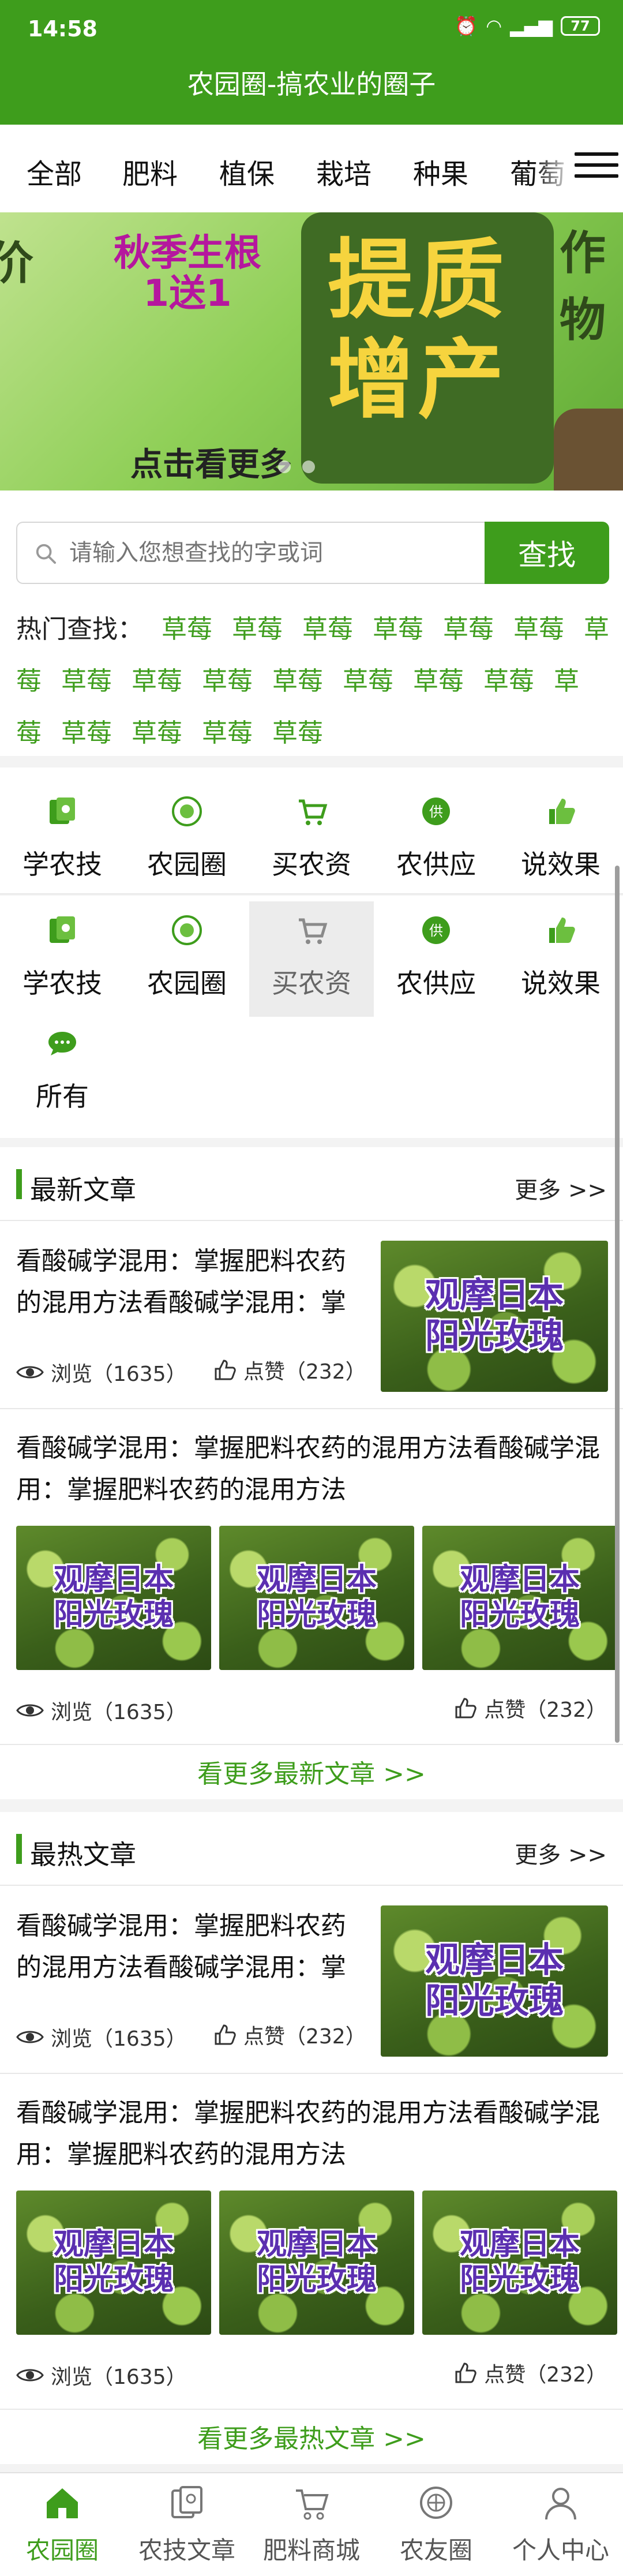  I want to click on banner-right-text: 作物, so click(583, 286).